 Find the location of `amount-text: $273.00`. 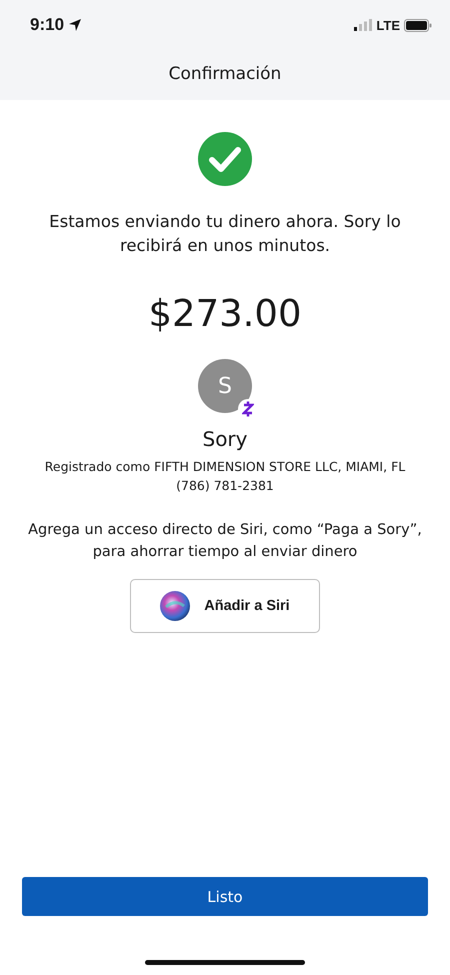

amount-text: $273.00 is located at coordinates (225, 313).